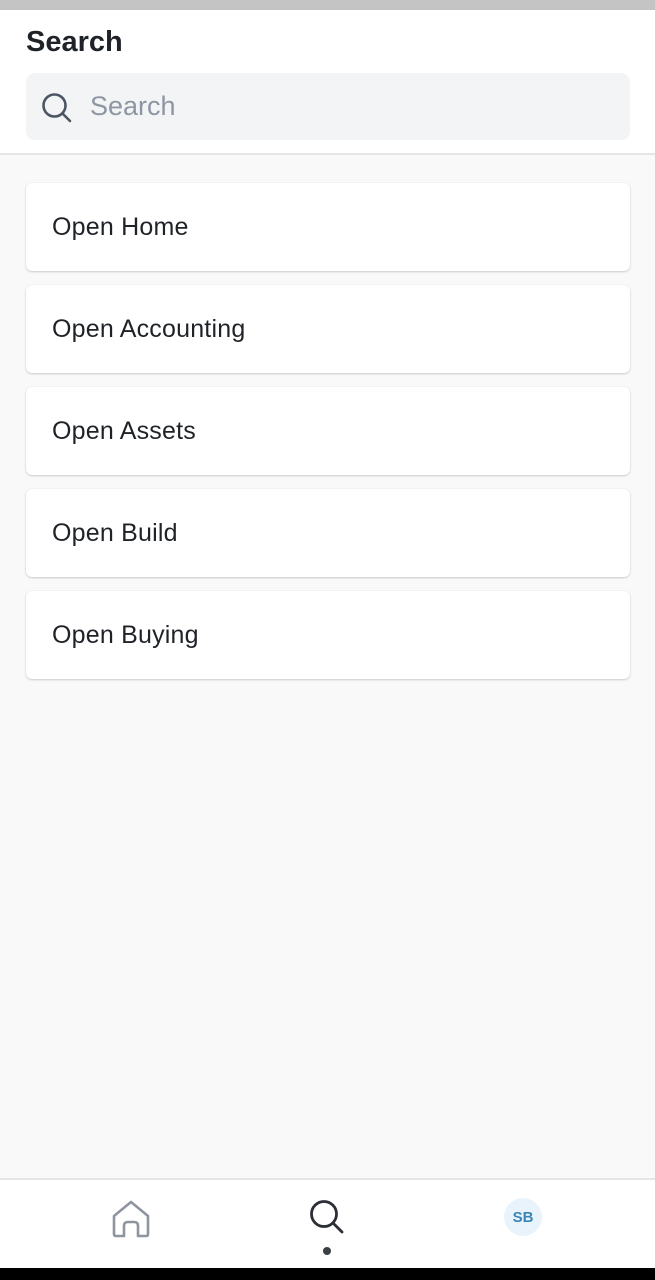  What do you see at coordinates (328, 227) in the screenshot?
I see `list-item-open-home: Open Home` at bounding box center [328, 227].